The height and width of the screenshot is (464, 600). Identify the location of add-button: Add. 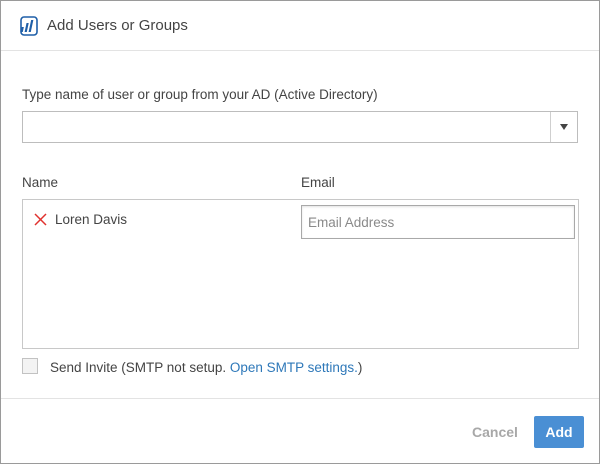
(559, 432).